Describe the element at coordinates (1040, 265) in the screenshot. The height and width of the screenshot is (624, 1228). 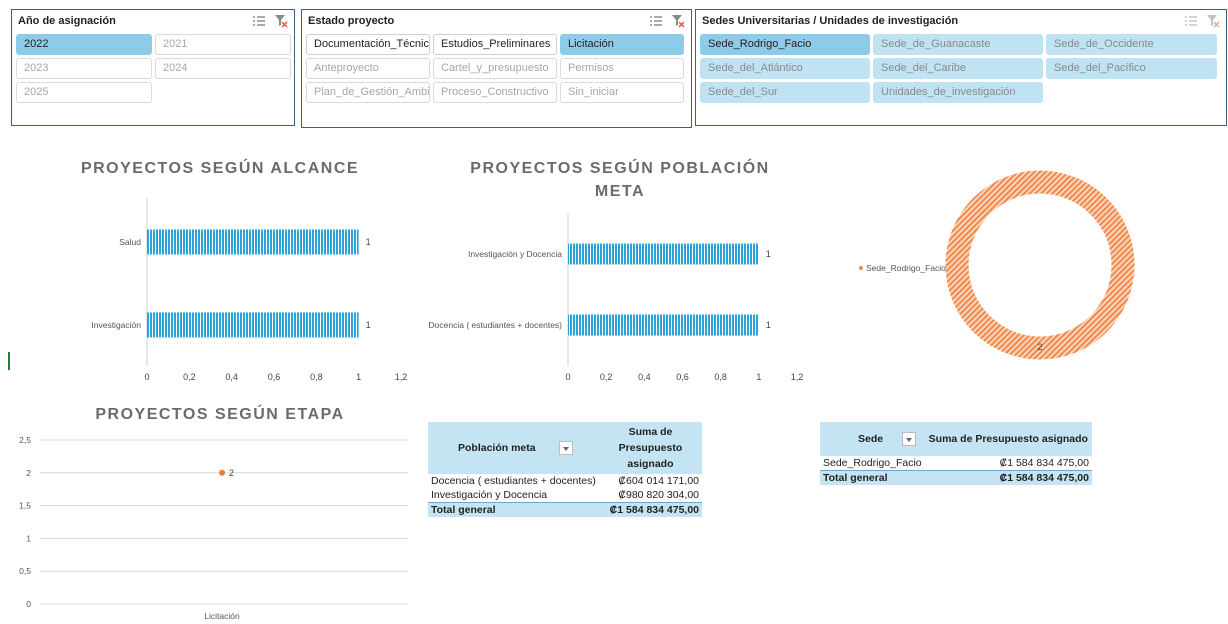
I see `donut-slice` at that location.